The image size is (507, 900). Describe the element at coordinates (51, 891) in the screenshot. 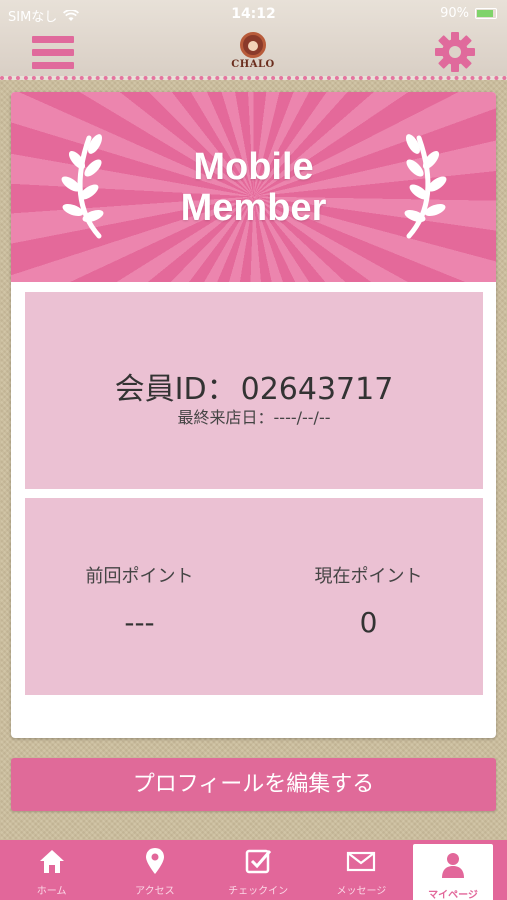

I see `tab-home-label: ホーム` at that location.